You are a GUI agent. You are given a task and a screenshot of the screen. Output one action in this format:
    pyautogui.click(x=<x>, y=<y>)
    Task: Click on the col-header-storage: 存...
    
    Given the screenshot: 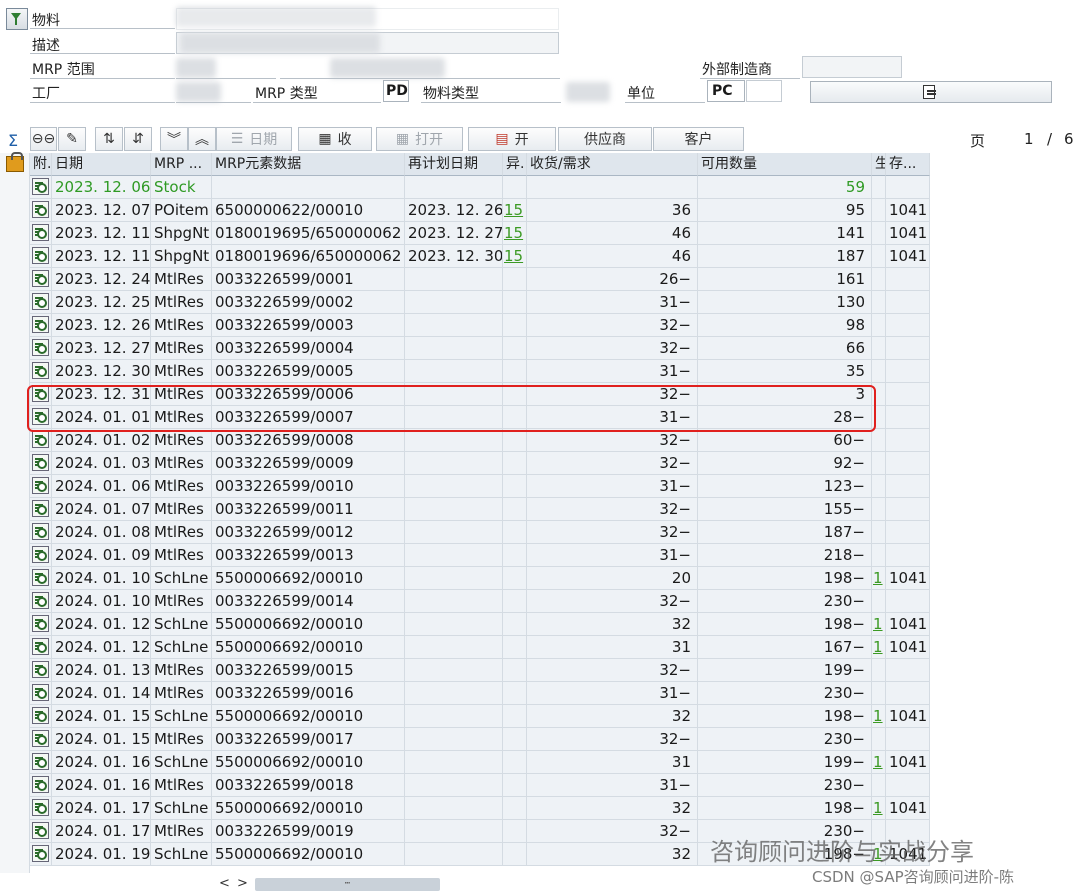 What is the action you would take?
    pyautogui.click(x=908, y=164)
    